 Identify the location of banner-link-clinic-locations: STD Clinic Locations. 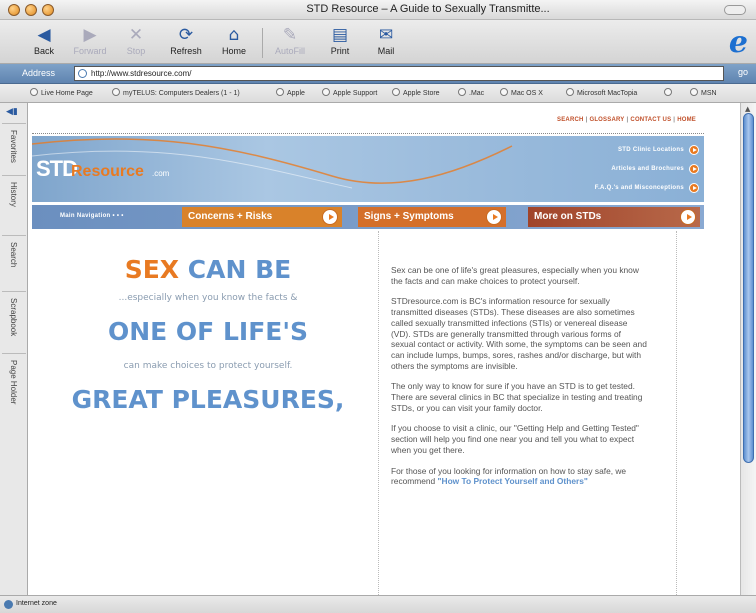
(651, 150).